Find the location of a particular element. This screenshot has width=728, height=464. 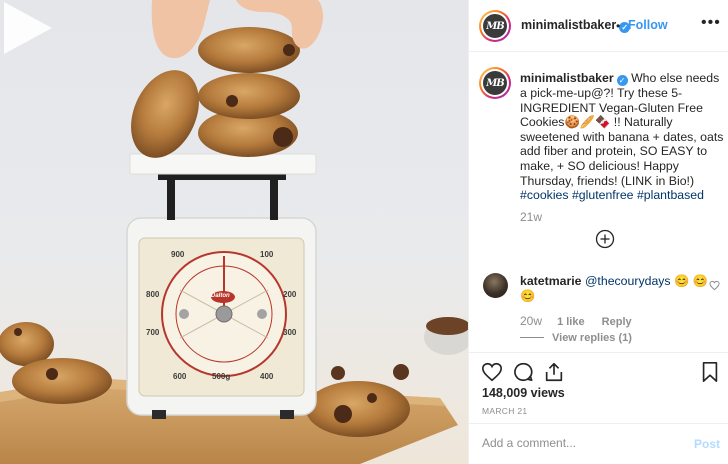

reply-button: Reply is located at coordinates (617, 322).